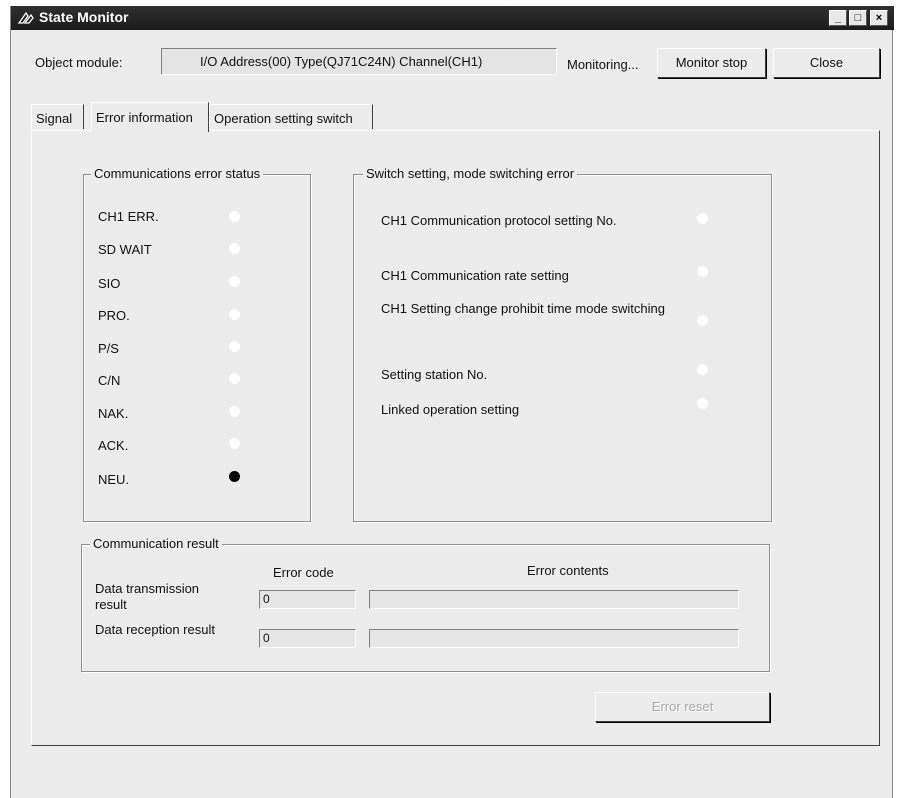 The height and width of the screenshot is (798, 903). I want to click on transmission-result-label: Data transmission result, so click(147, 596).